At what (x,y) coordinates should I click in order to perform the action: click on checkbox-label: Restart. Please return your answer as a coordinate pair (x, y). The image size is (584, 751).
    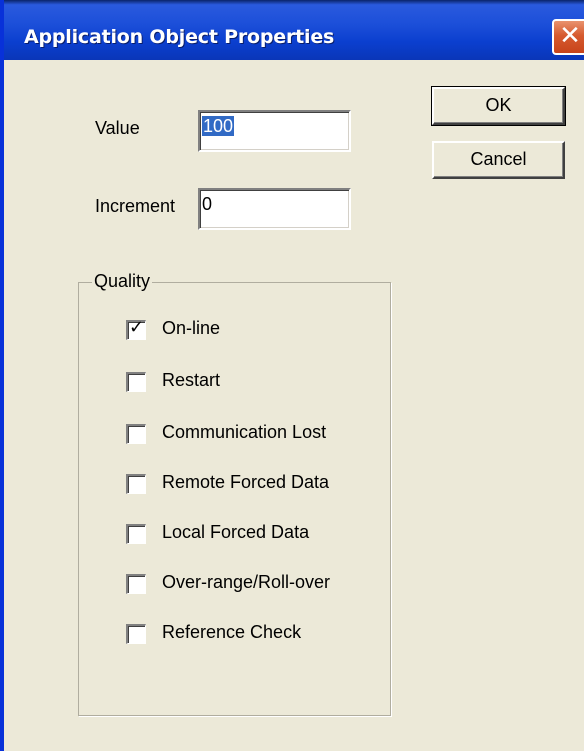
    Looking at the image, I should click on (191, 380).